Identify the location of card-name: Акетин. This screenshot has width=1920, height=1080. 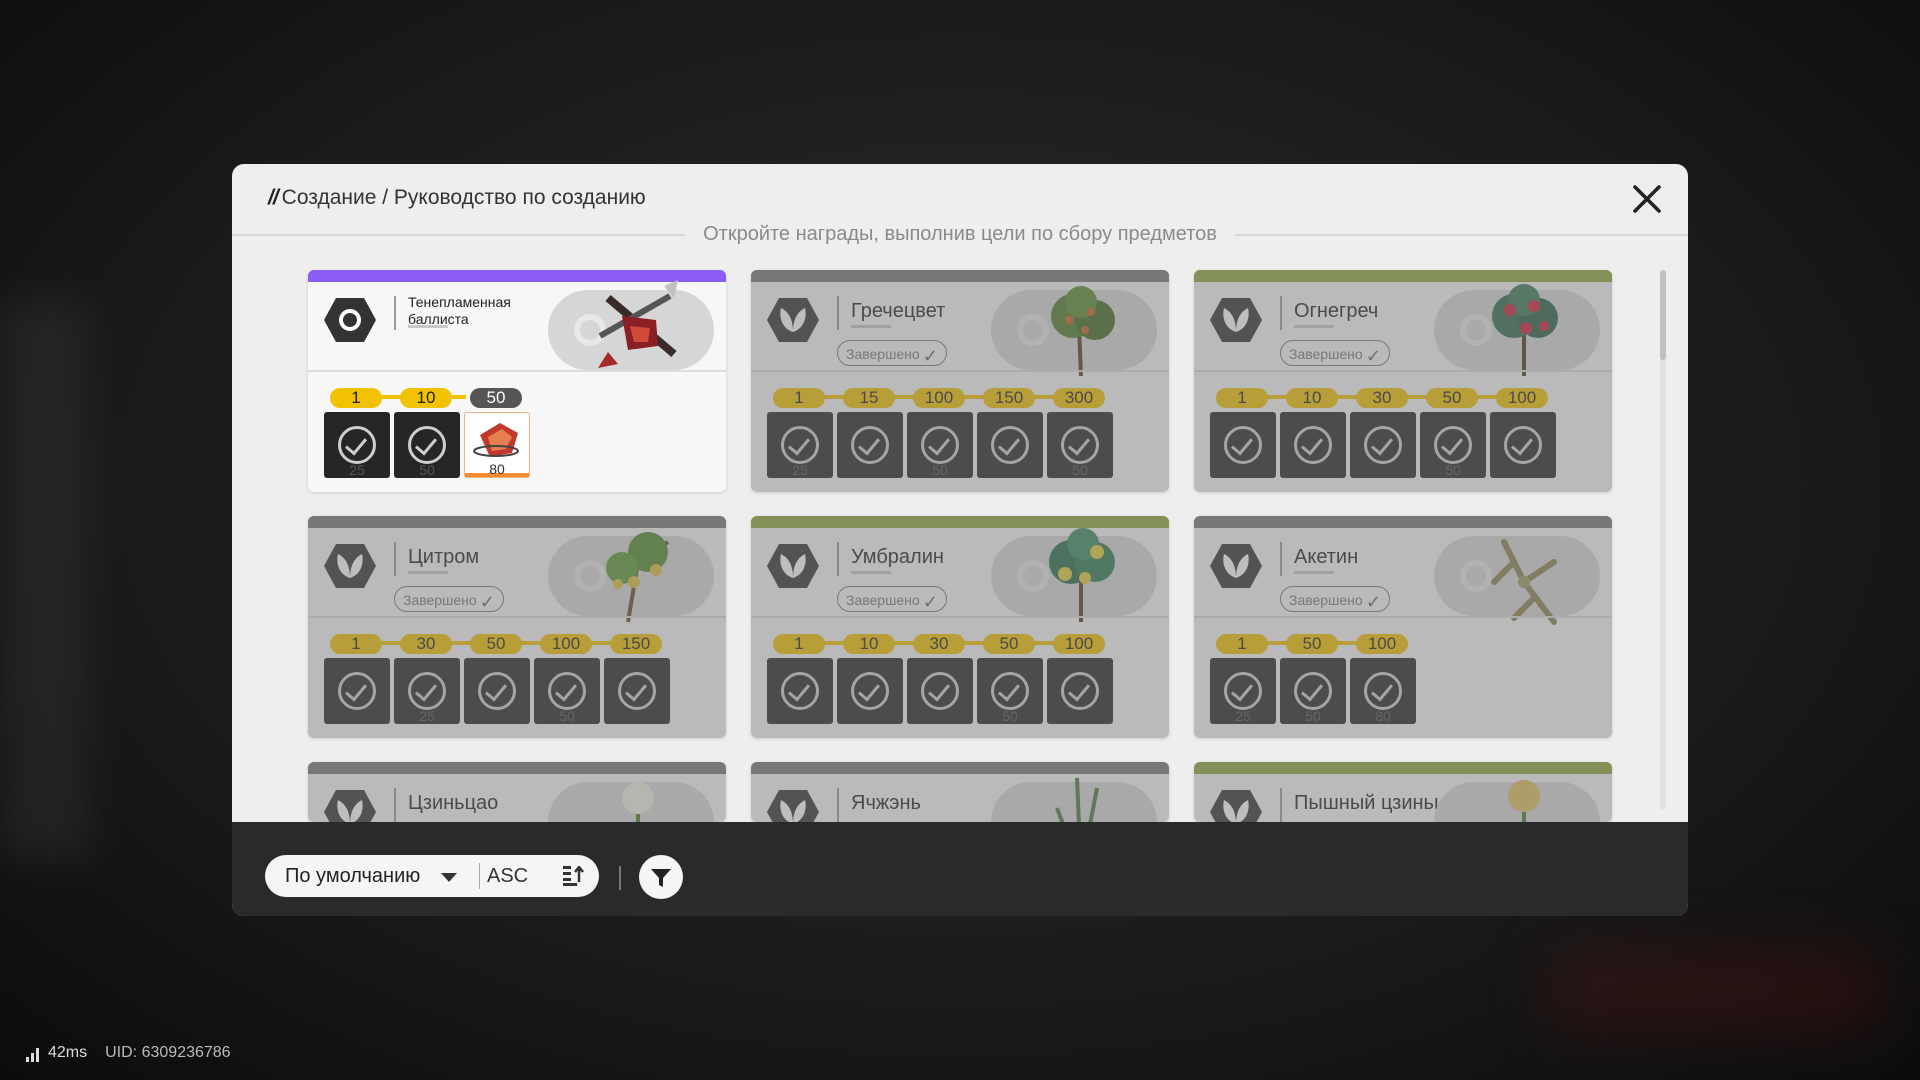
(1326, 557).